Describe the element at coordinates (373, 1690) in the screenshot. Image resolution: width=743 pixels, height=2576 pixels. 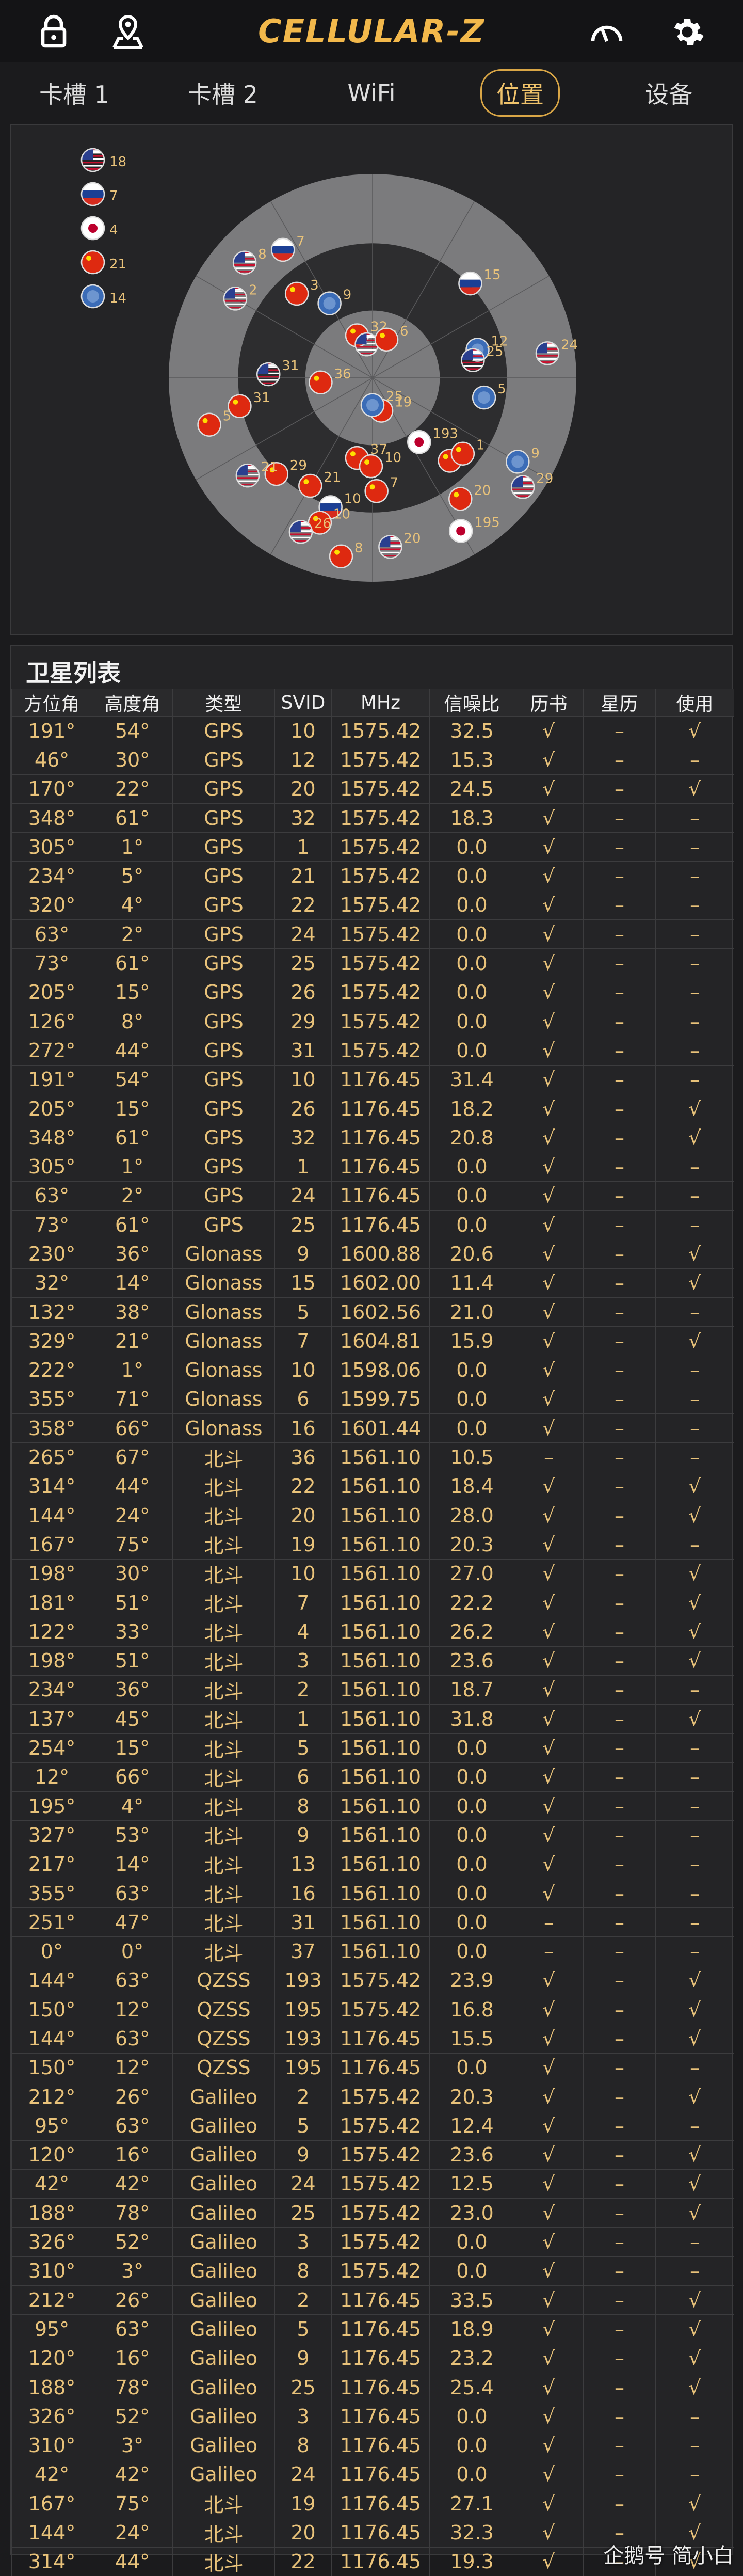
I see `table-row: 234° 36° 北斗 2 1561.10 18.7 √ – –` at that location.